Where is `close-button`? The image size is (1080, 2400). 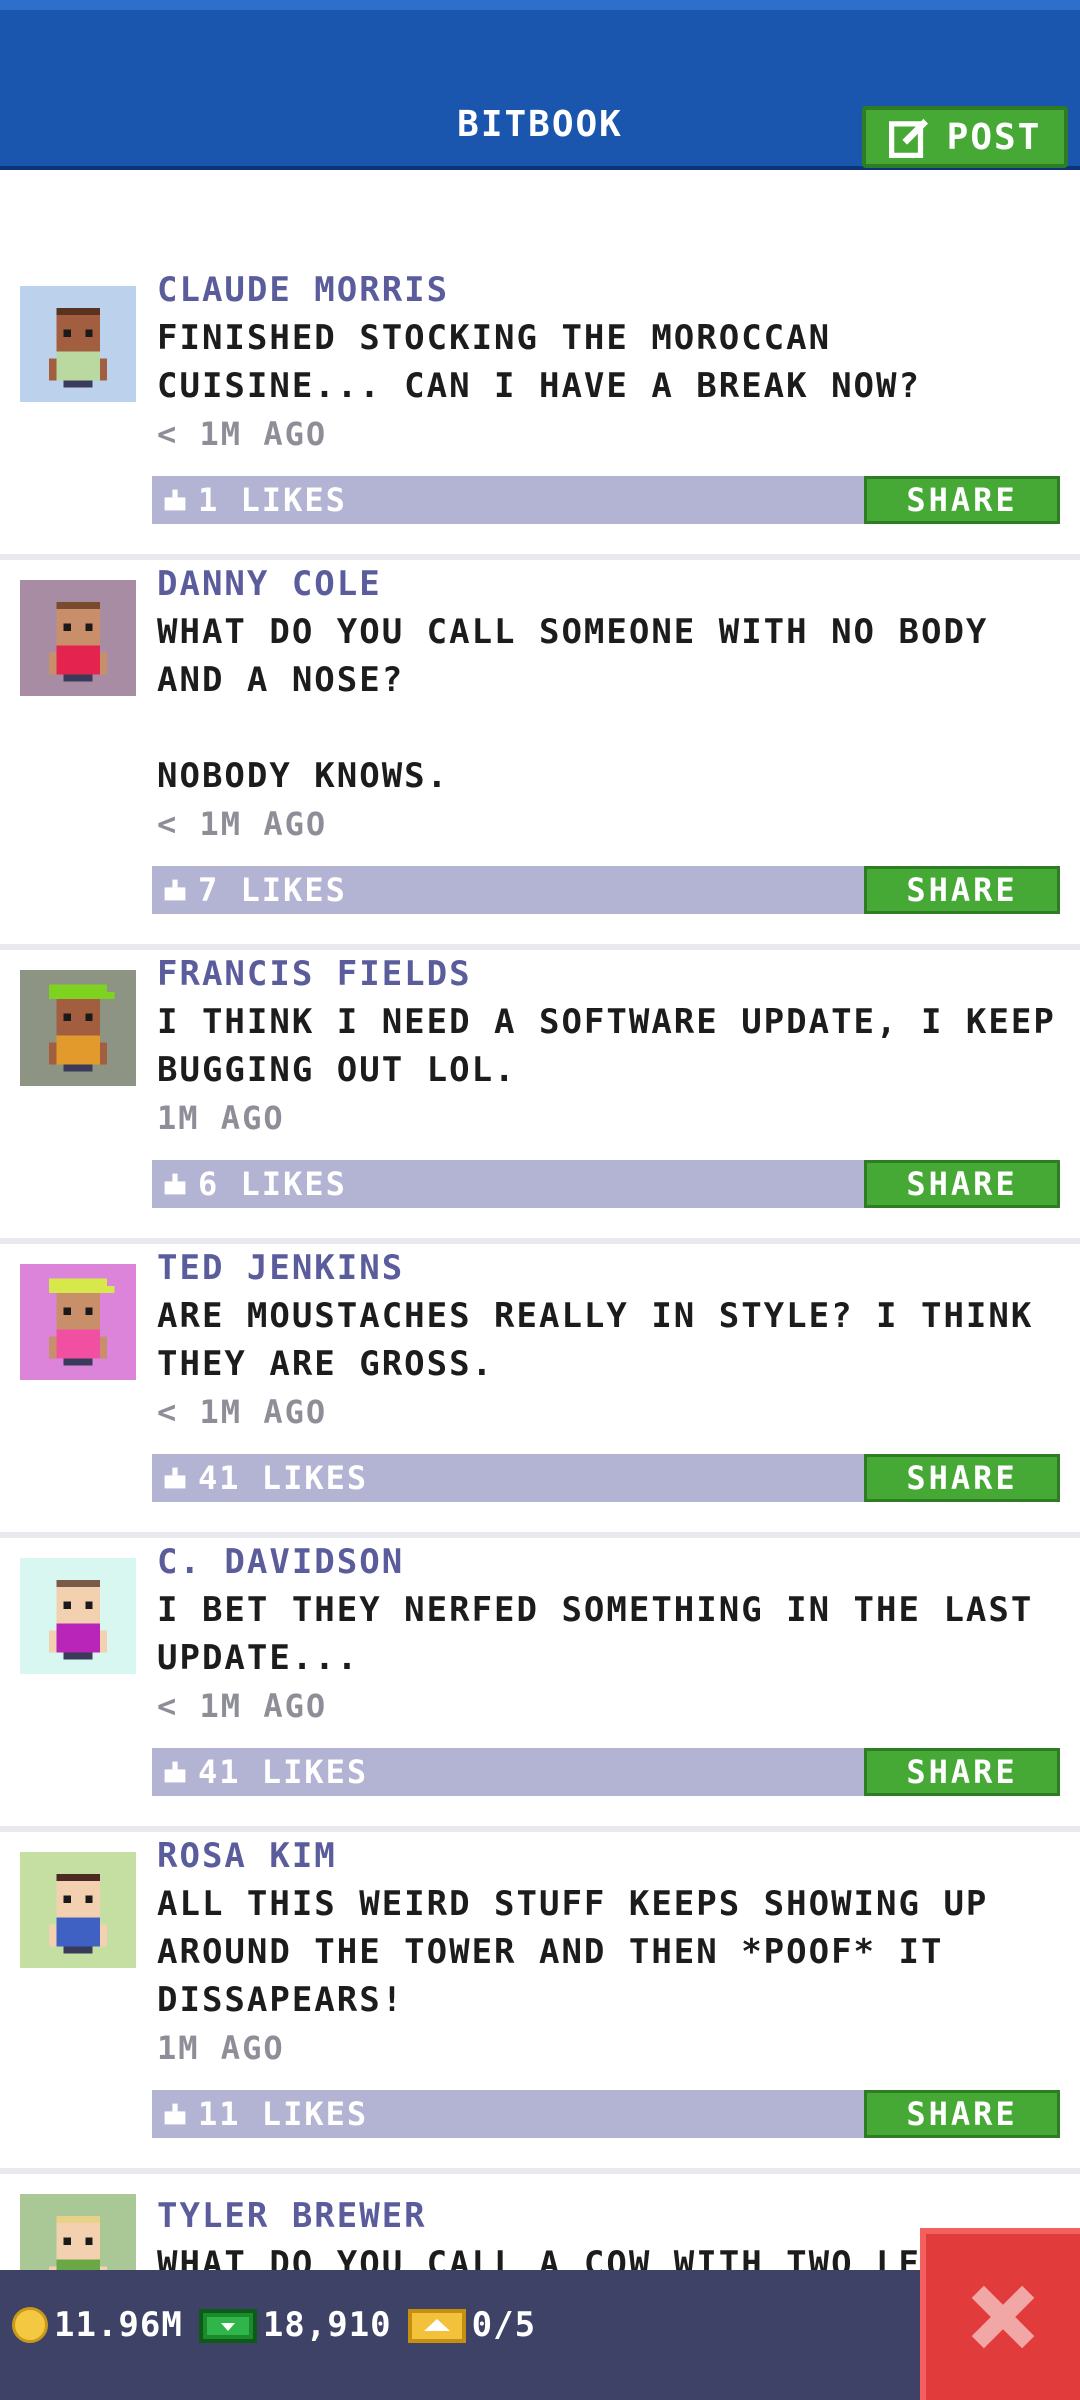
close-button is located at coordinates (1000, 2314).